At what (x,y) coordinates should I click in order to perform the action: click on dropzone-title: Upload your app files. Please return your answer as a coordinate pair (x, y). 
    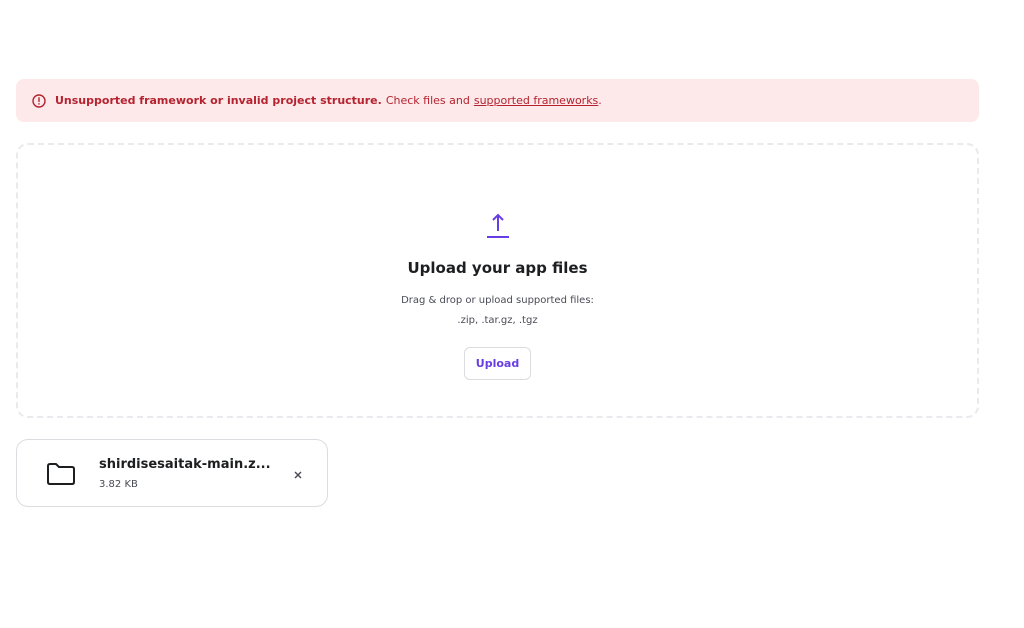
    Looking at the image, I should click on (497, 268).